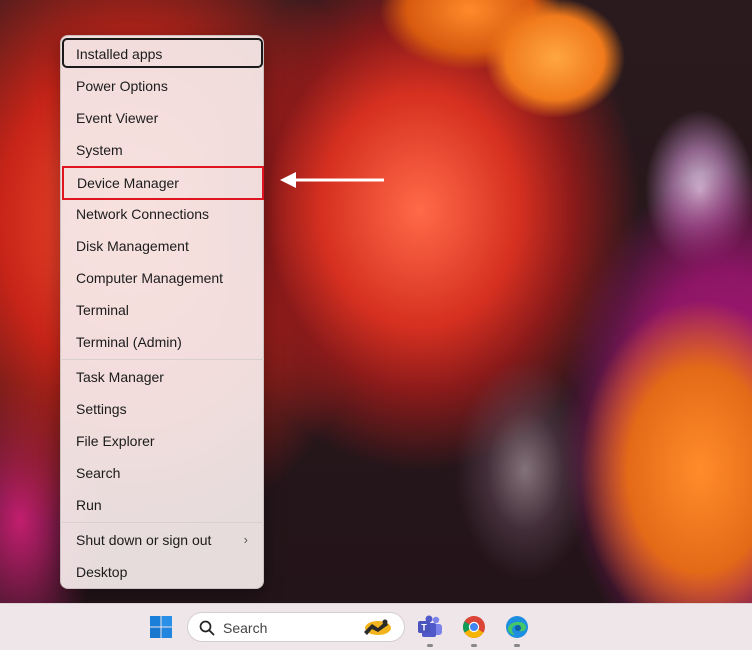 This screenshot has width=752, height=650. What do you see at coordinates (122, 86) in the screenshot?
I see `menu-item-label: Power Options` at bounding box center [122, 86].